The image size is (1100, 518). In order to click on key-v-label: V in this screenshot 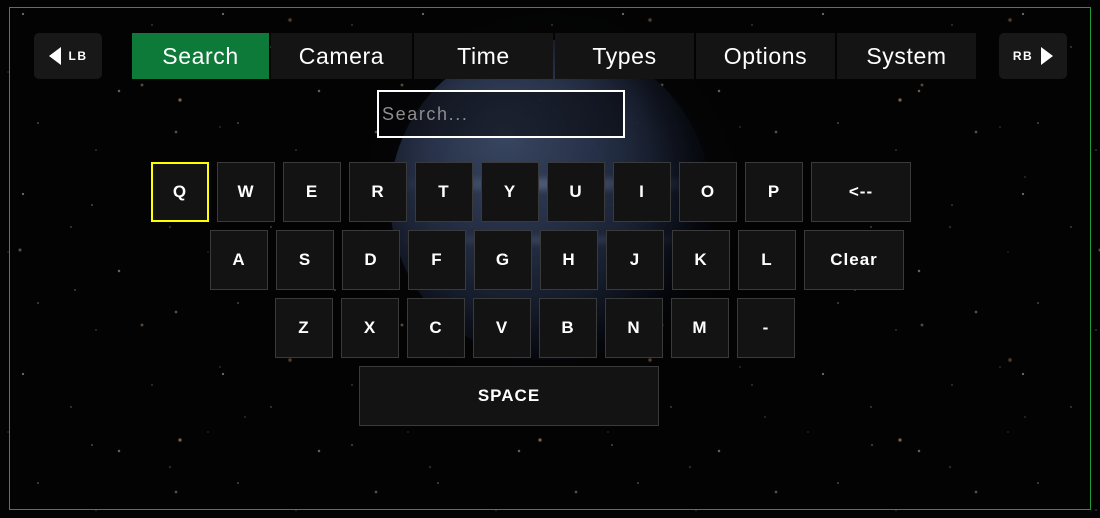, I will do `click(502, 327)`.